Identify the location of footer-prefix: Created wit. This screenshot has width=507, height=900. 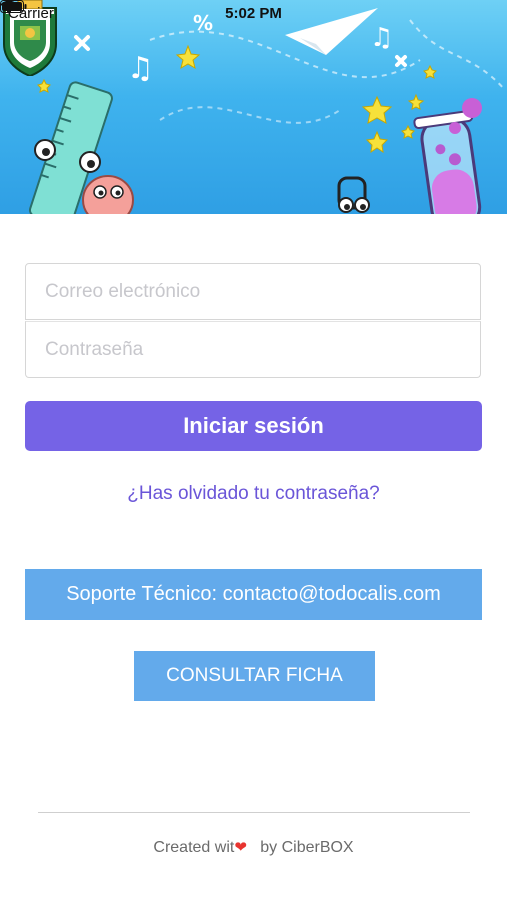
(194, 847).